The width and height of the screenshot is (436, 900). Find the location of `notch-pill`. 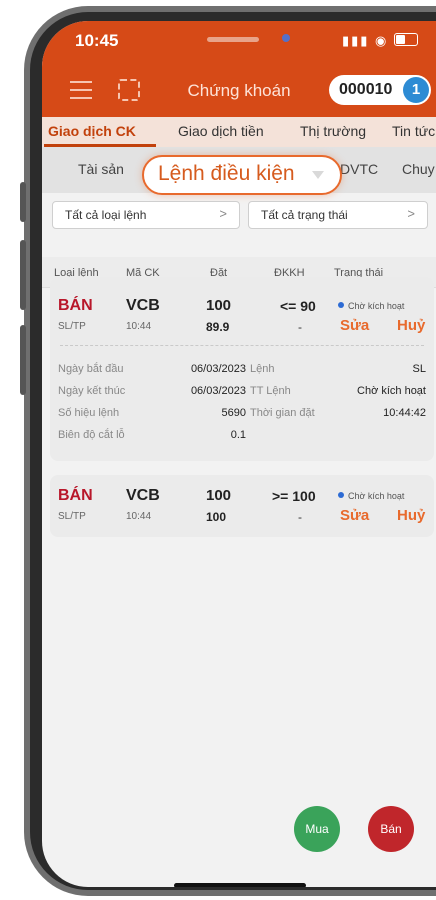

notch-pill is located at coordinates (233, 39).